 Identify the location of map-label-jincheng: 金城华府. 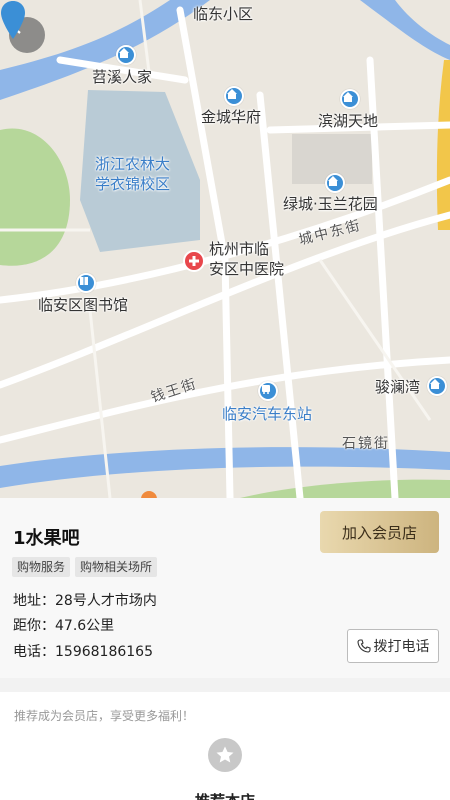
(231, 117).